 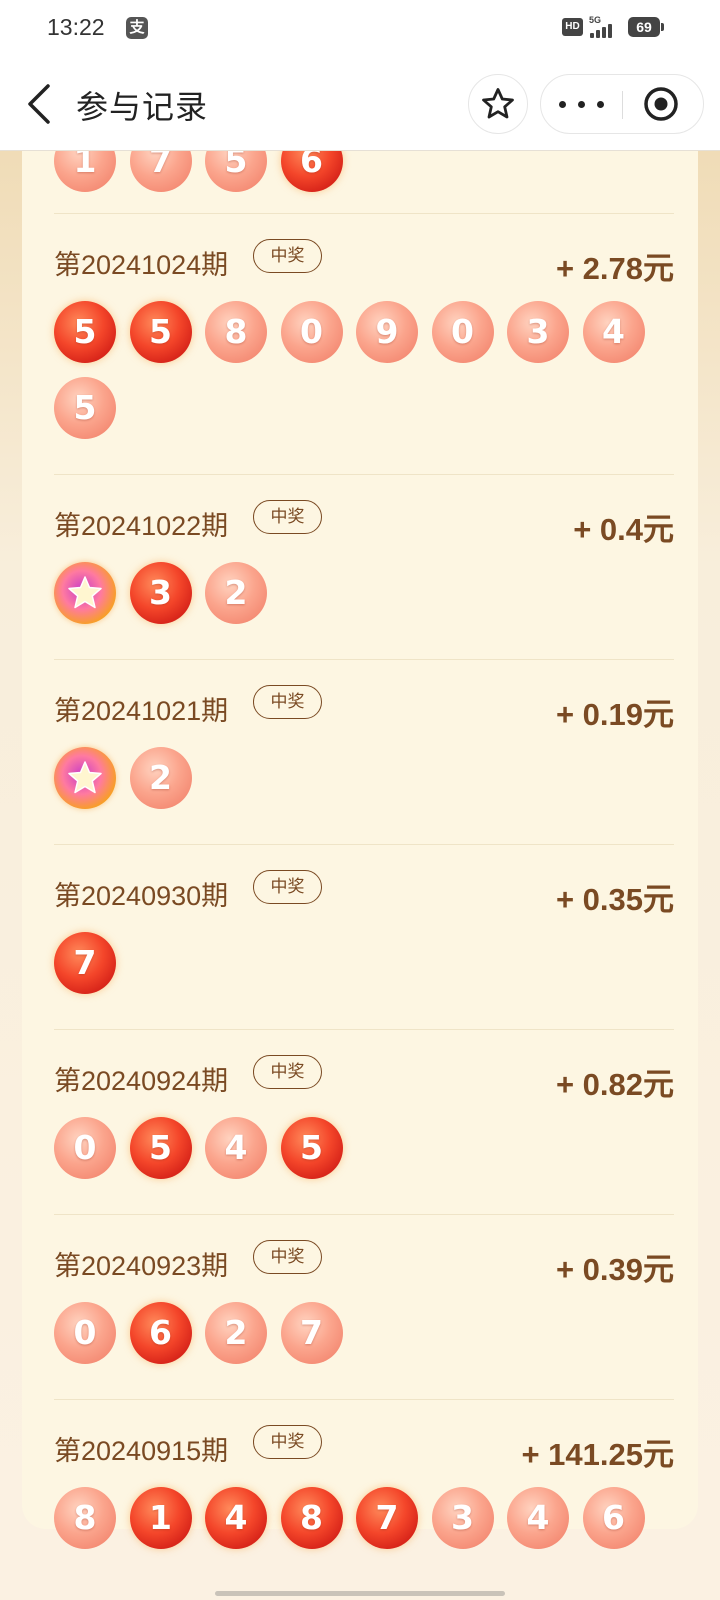 I want to click on mini-program-capsule, so click(x=622, y=104).